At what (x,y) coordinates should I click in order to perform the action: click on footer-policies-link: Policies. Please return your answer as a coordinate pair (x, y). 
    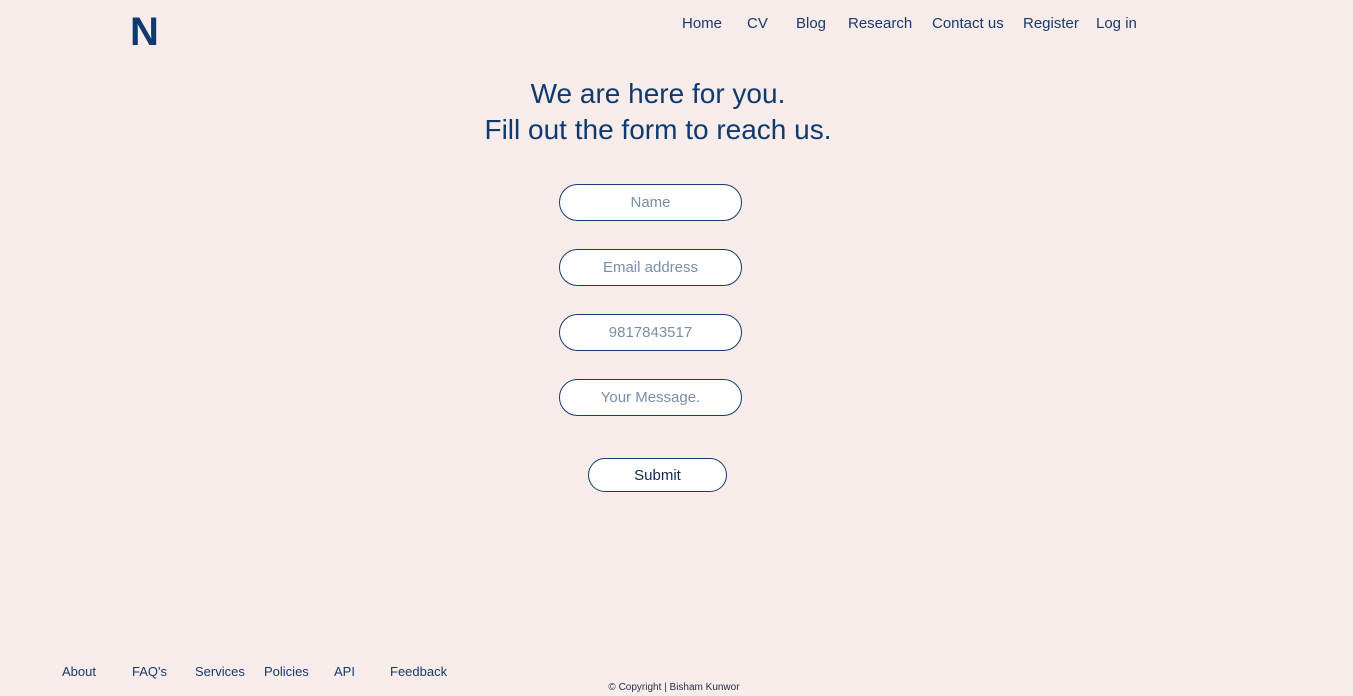
    Looking at the image, I should click on (286, 671).